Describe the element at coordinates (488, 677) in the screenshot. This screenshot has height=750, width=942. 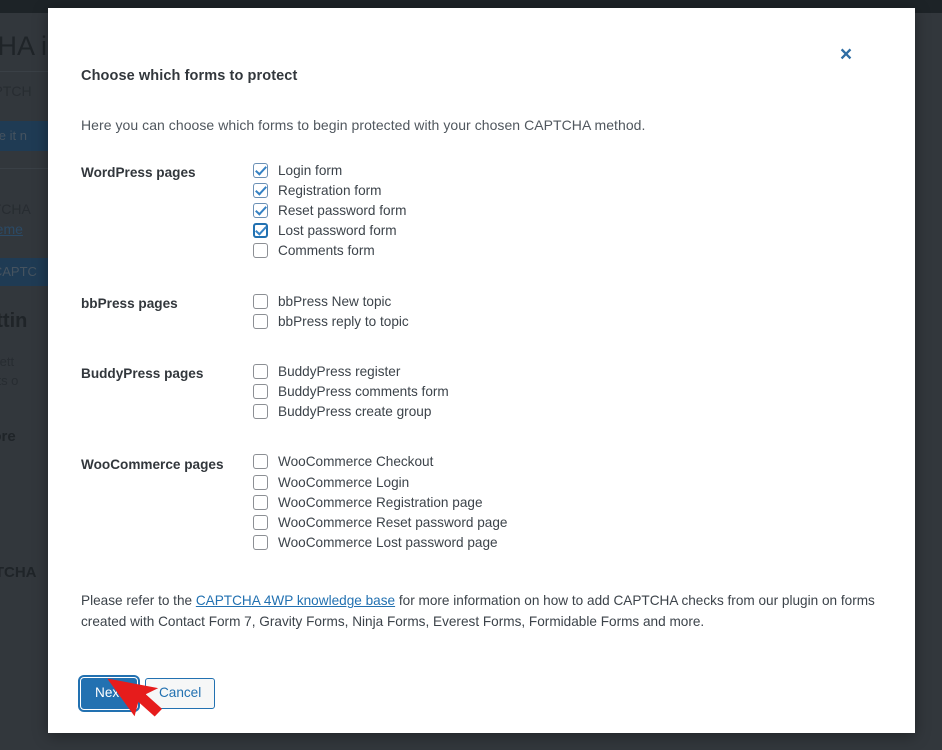
I see `modal-actions: Next Cancel` at that location.